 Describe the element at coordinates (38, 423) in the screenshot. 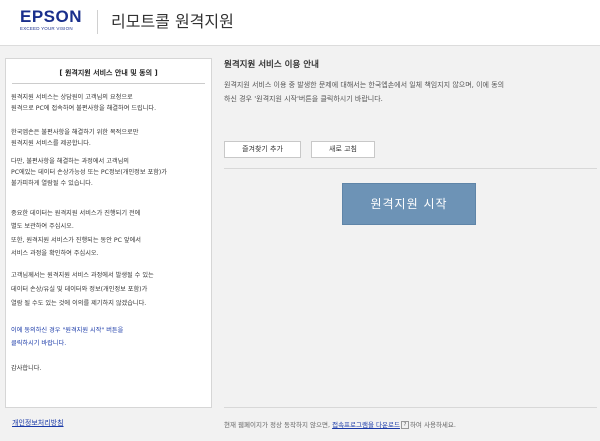

I see `privacy-policy-link: 개인정보처리방침` at that location.